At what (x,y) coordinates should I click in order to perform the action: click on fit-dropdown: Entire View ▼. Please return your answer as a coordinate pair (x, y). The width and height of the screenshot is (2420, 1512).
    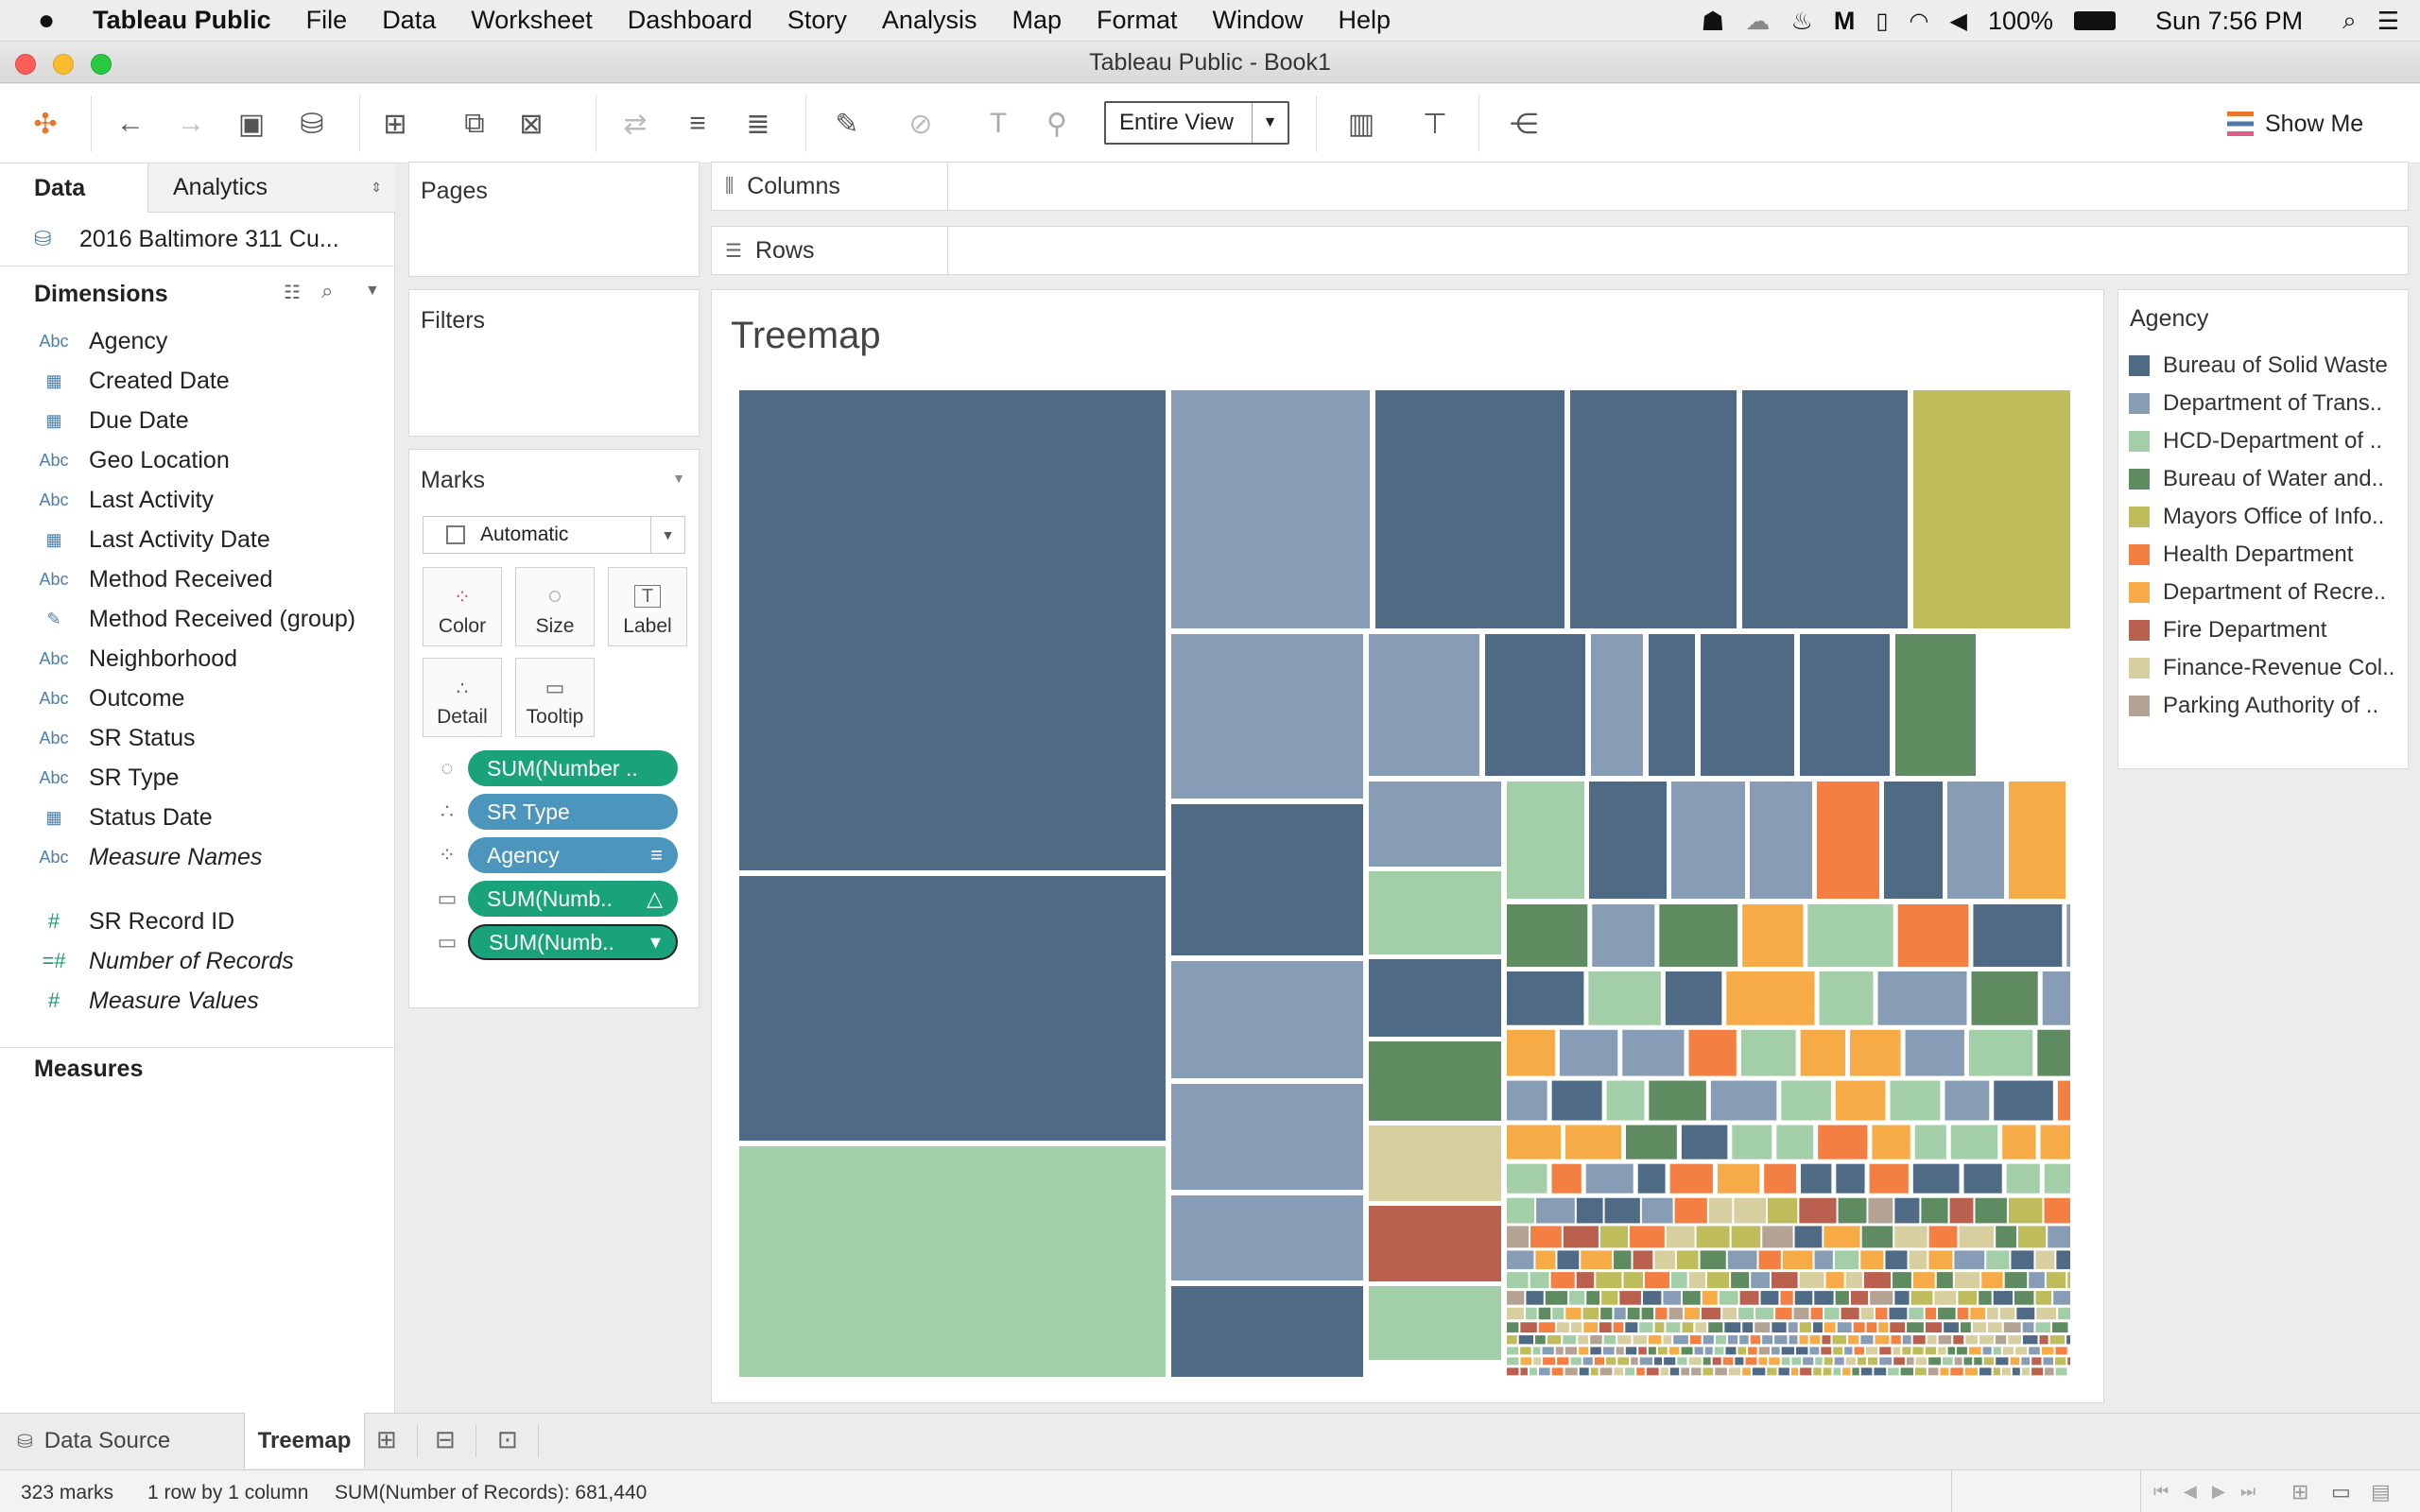
    Looking at the image, I should click on (1196, 123).